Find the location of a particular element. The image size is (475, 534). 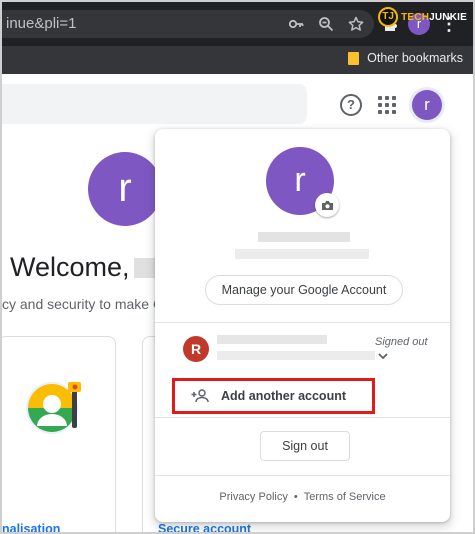

star-icon is located at coordinates (356, 24).